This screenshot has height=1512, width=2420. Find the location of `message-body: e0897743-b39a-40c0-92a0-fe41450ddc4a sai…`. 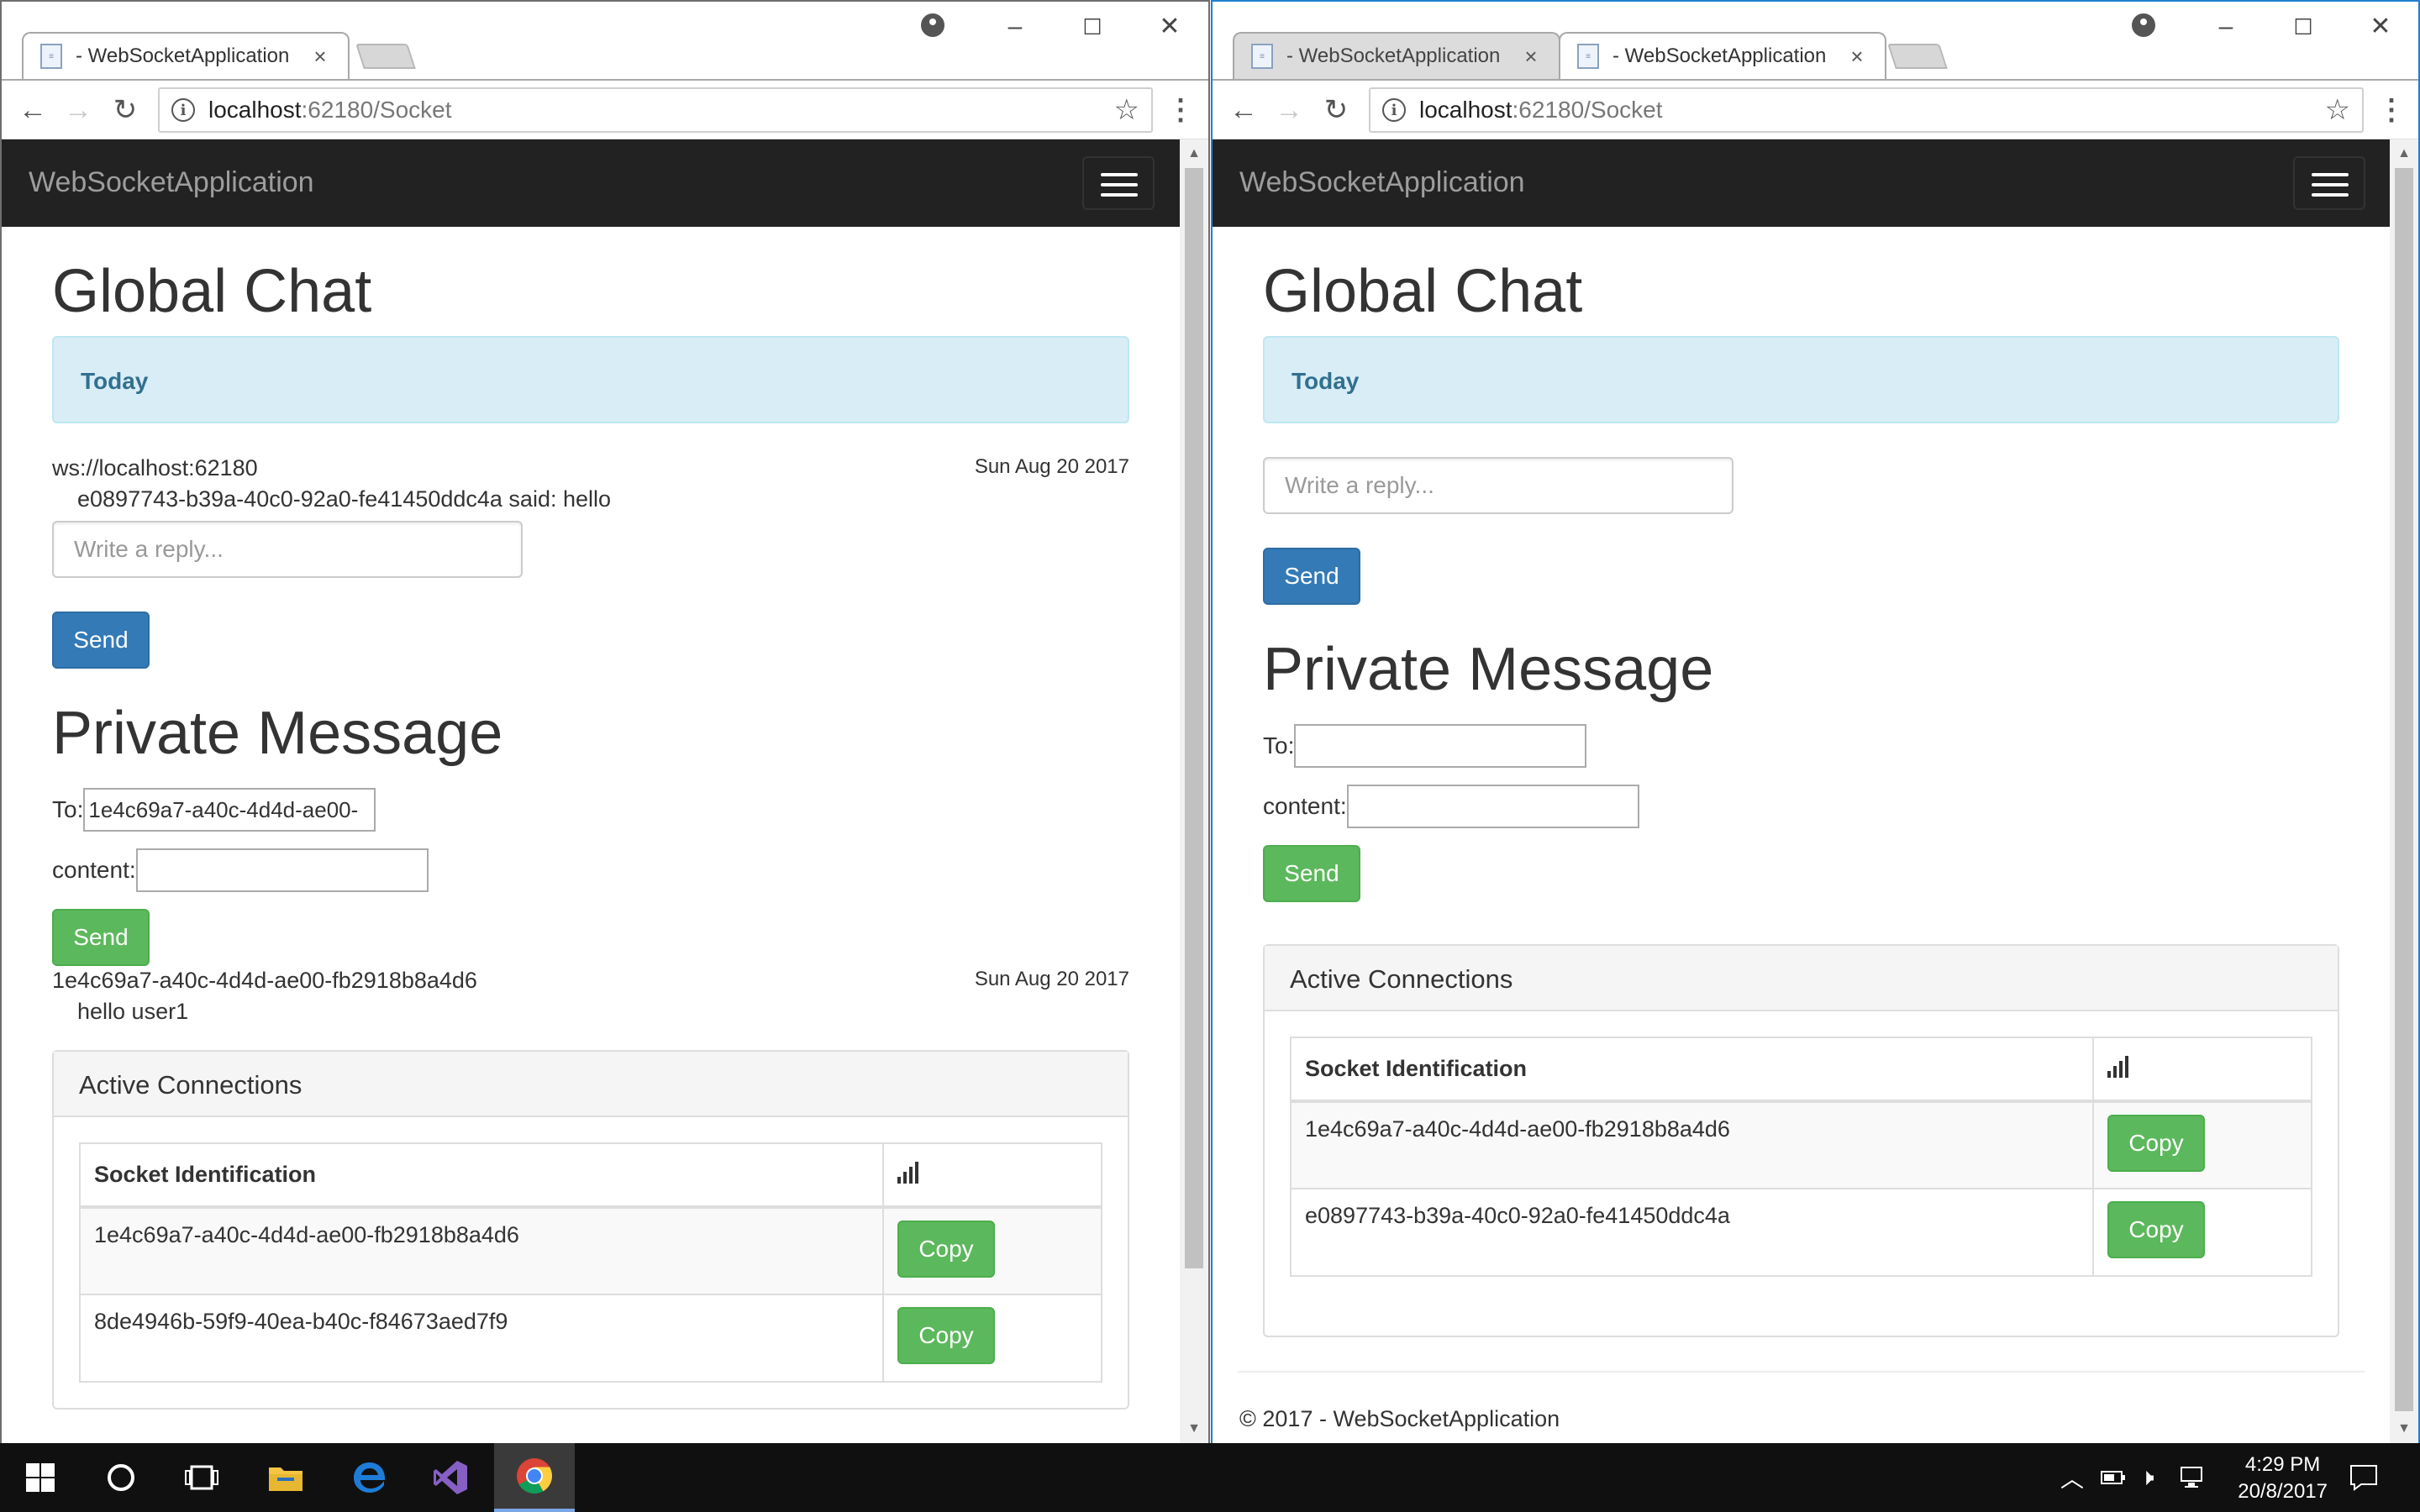

message-body: e0897743-b39a-40c0-92a0-fe41450ddc4a sai… is located at coordinates (344, 499).